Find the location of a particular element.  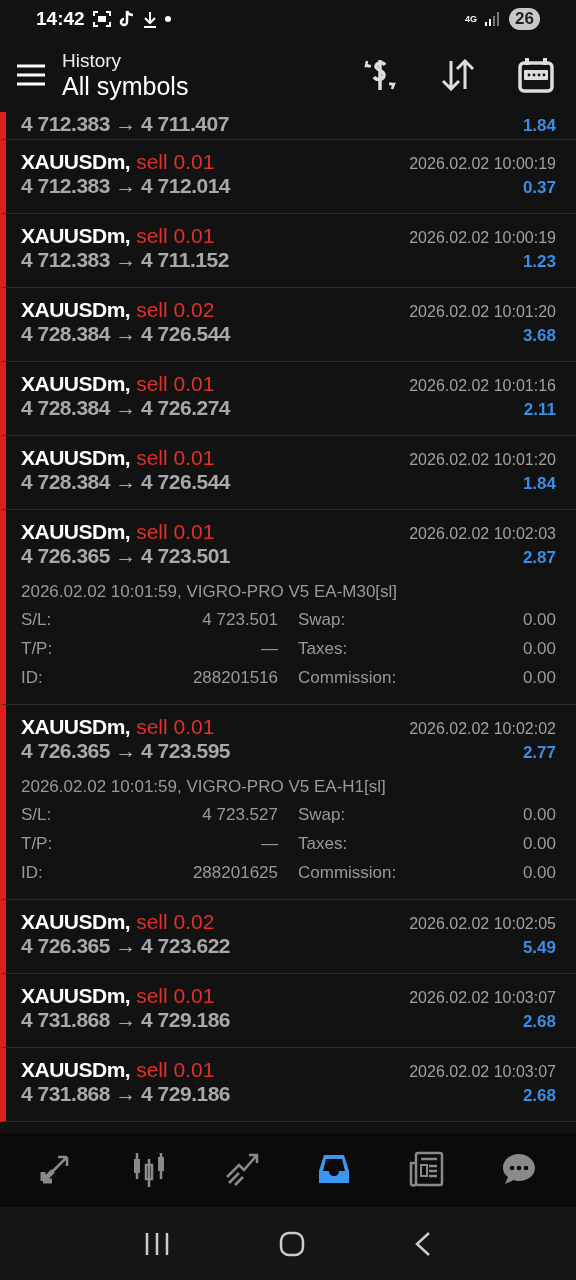

close-time: 2026.02.02 10:02:03 is located at coordinates (482, 534).